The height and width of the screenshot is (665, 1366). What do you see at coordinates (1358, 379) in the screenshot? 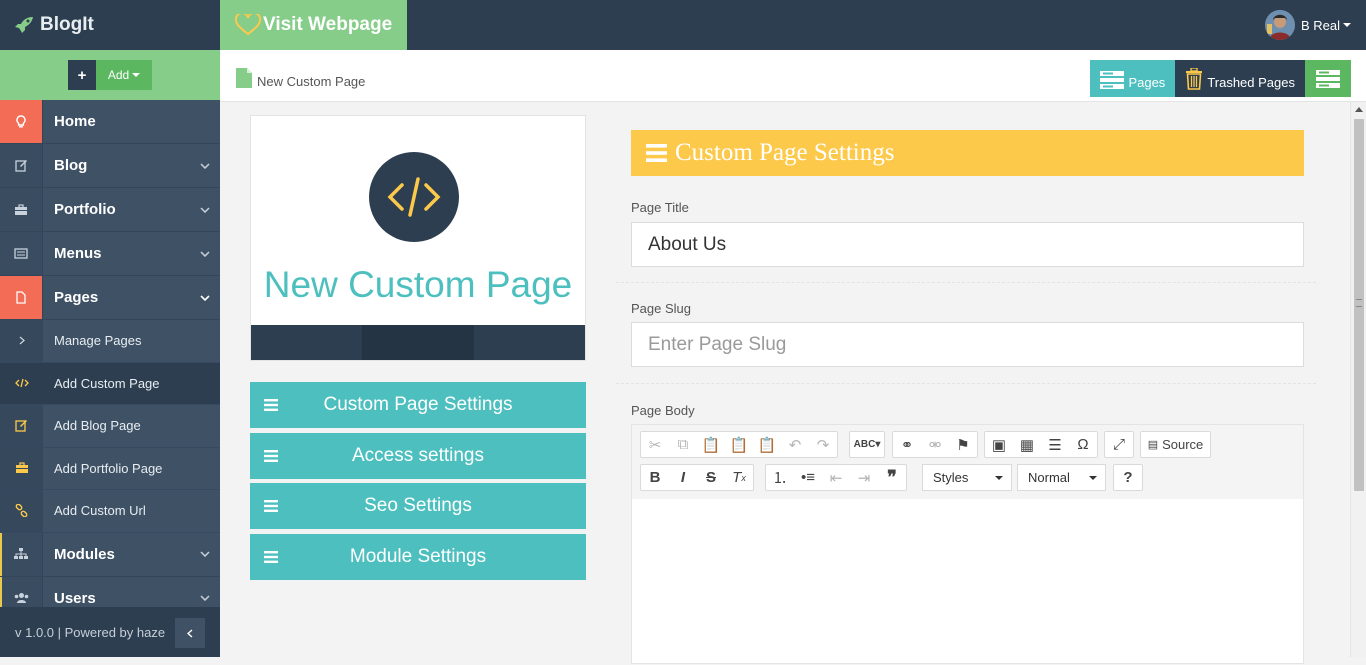
I see `vertical-scrollbar` at bounding box center [1358, 379].